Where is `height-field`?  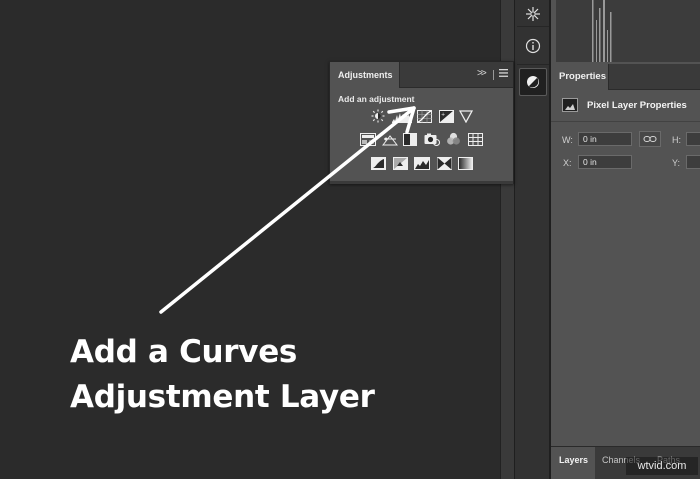 height-field is located at coordinates (693, 139).